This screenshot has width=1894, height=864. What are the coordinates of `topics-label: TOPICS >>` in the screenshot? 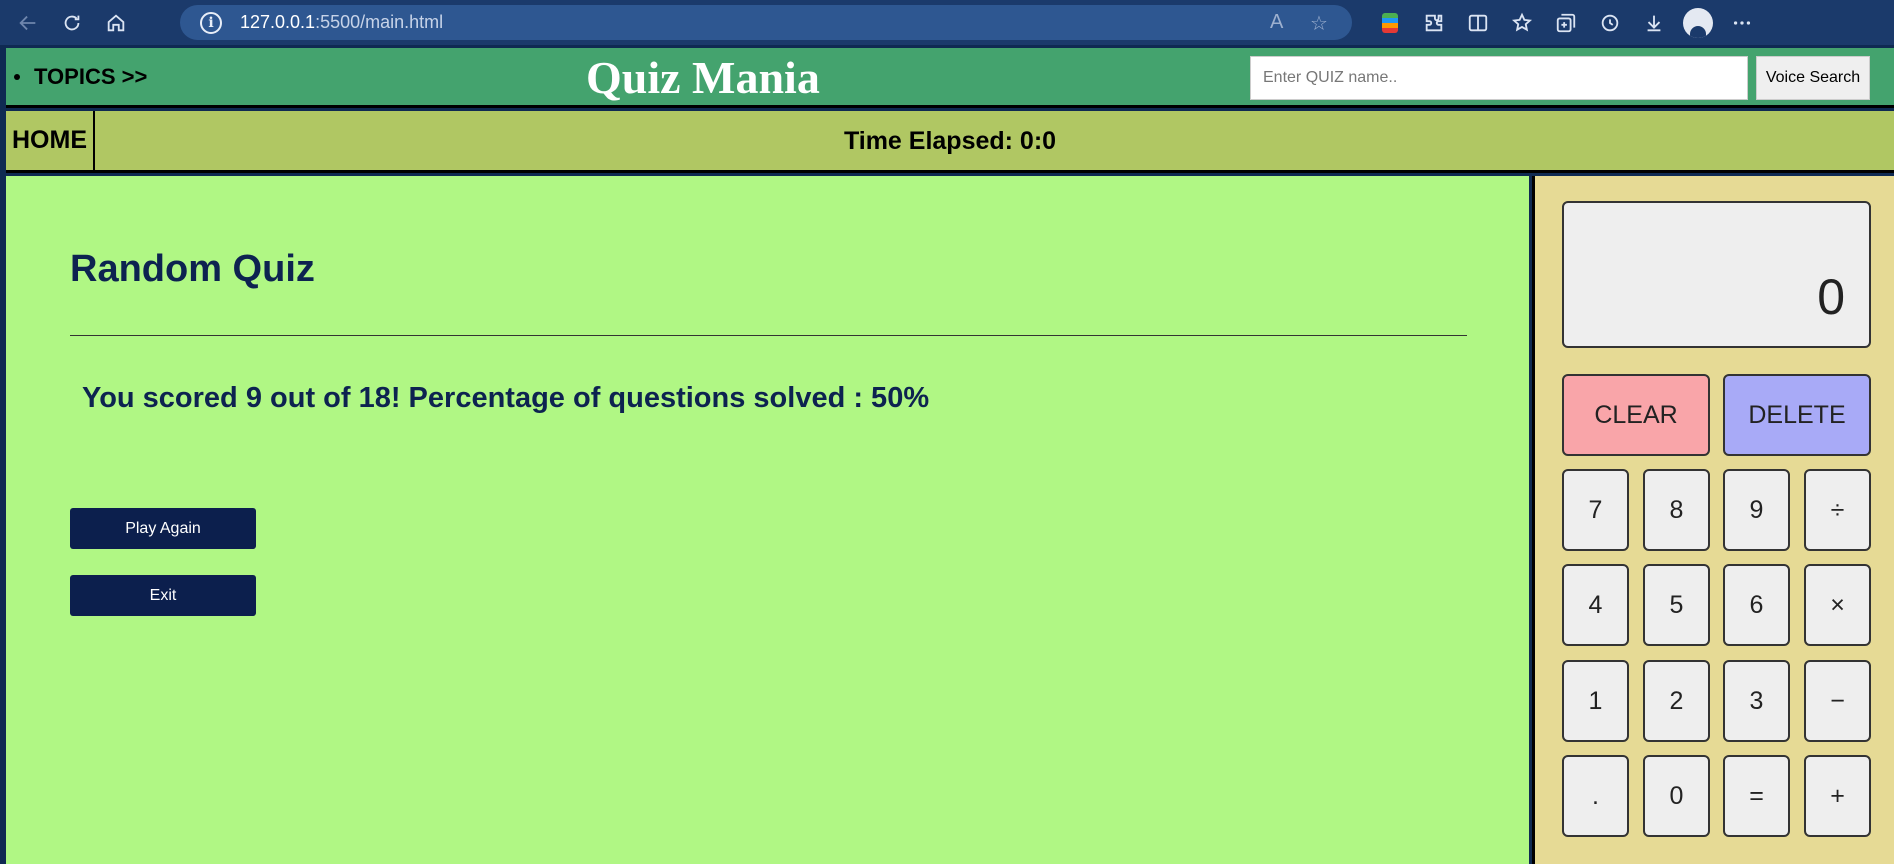 It's located at (91, 76).